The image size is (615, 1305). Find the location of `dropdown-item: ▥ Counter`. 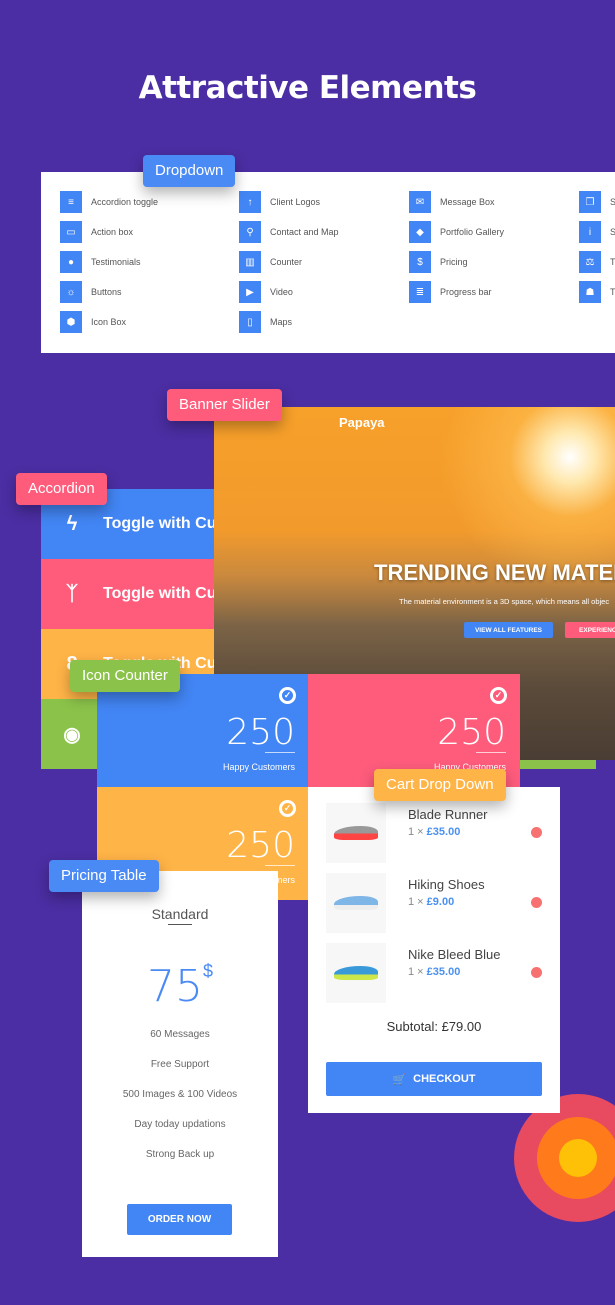

dropdown-item: ▥ Counter is located at coordinates (270, 262).